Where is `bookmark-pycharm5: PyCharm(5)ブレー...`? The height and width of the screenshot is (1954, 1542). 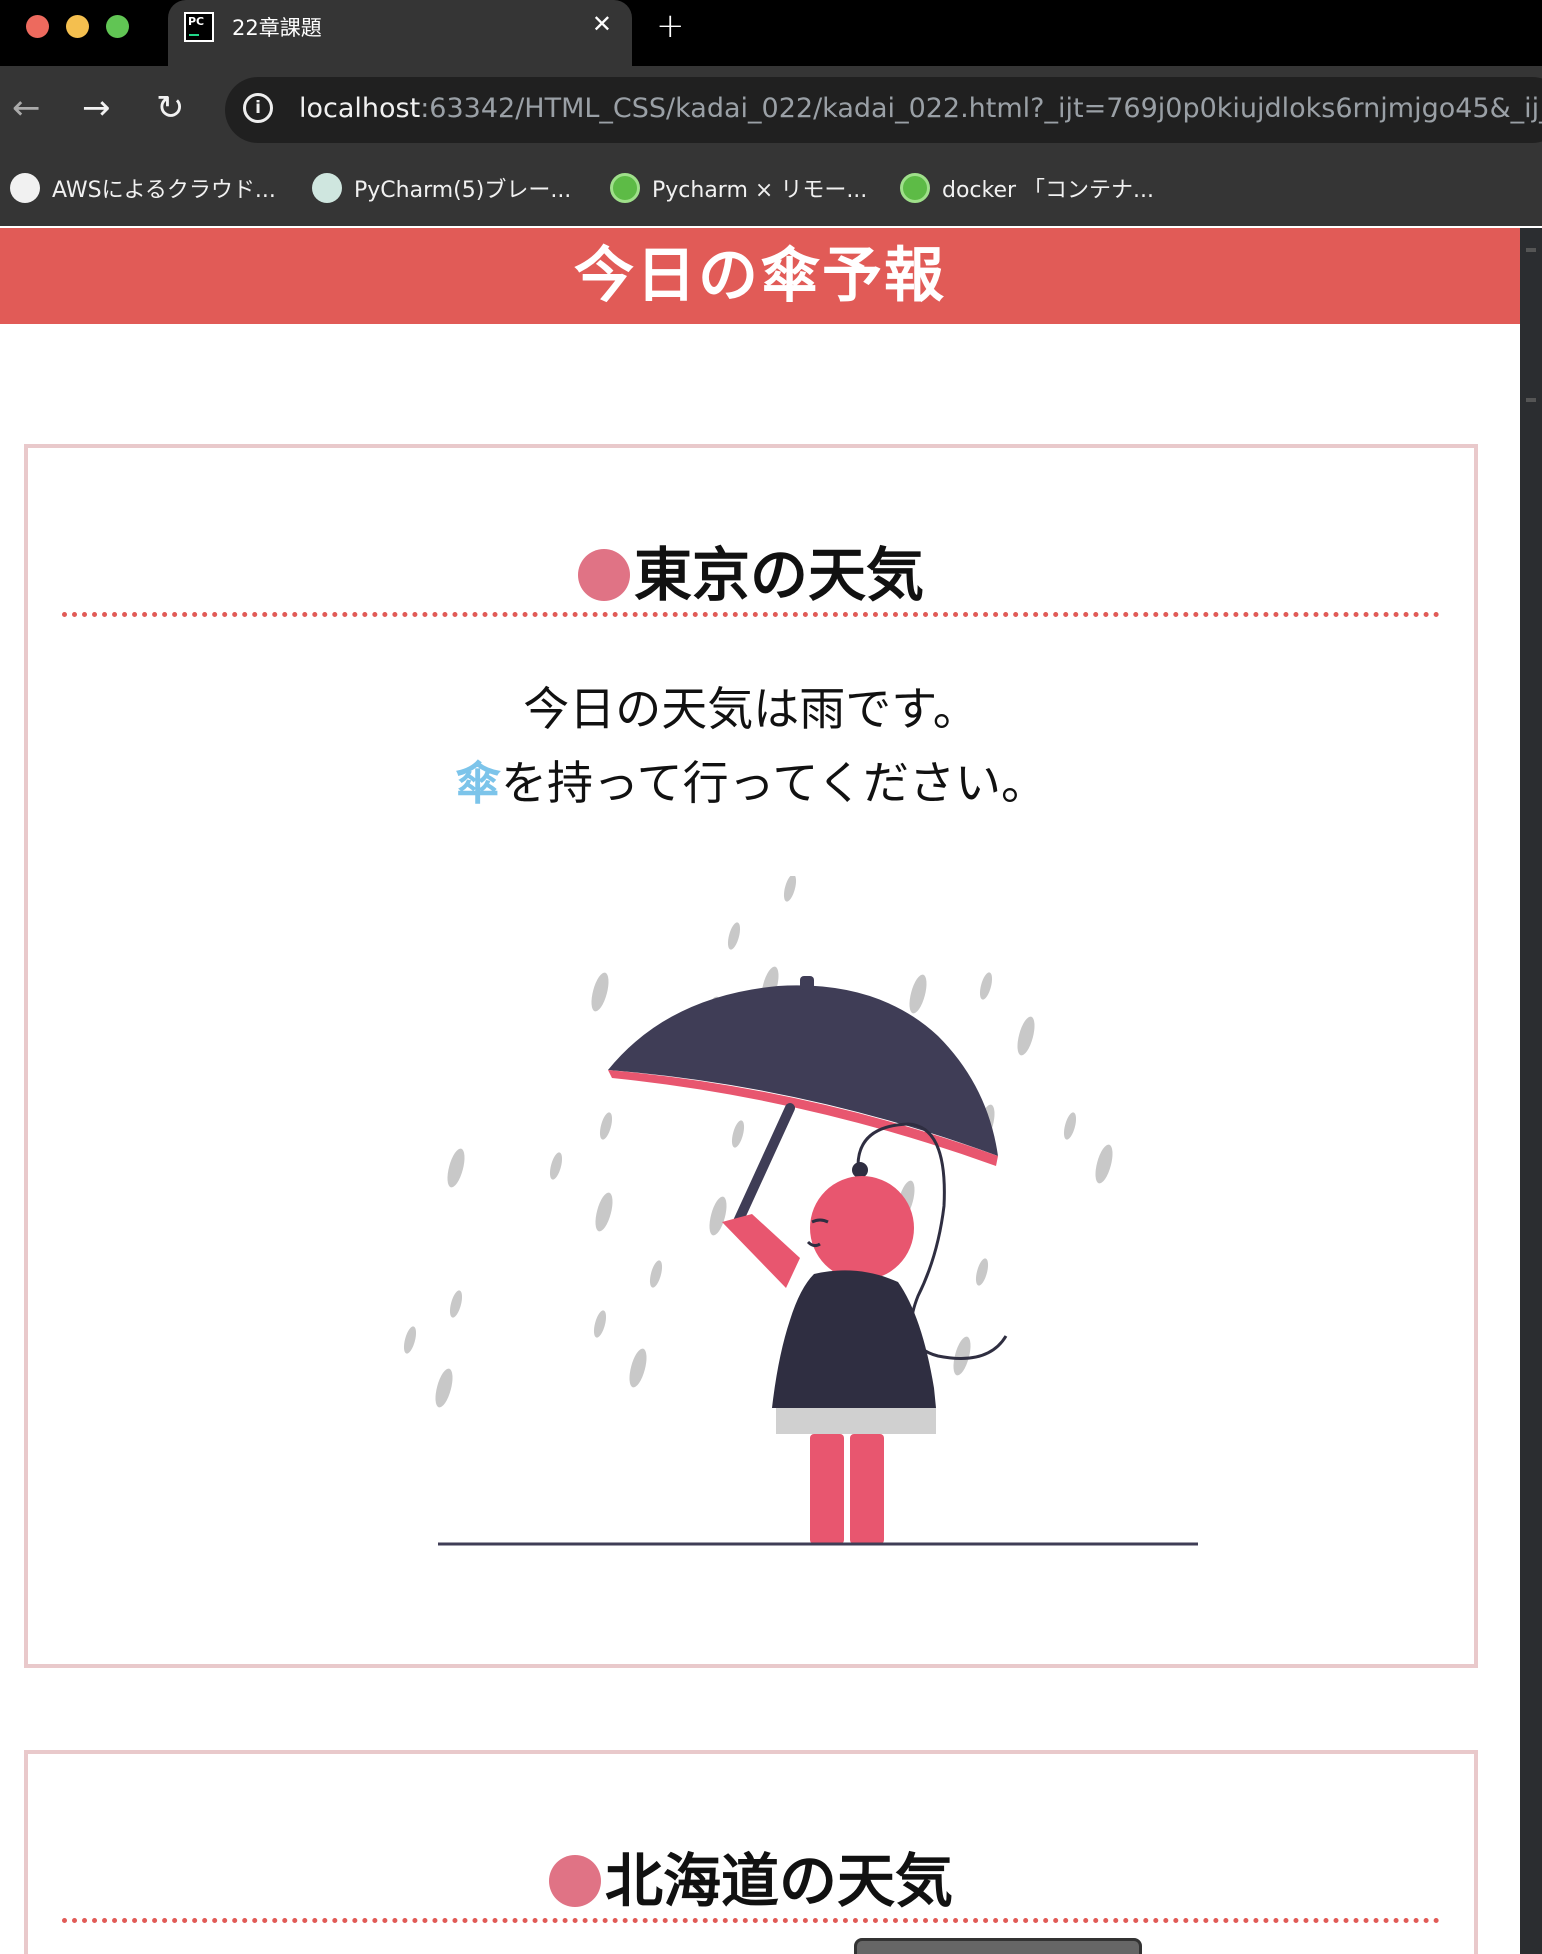 bookmark-pycharm5: PyCharm(5)ブレー... is located at coordinates (441, 189).